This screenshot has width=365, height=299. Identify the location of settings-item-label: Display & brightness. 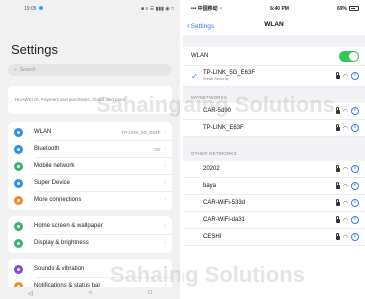
(61, 243).